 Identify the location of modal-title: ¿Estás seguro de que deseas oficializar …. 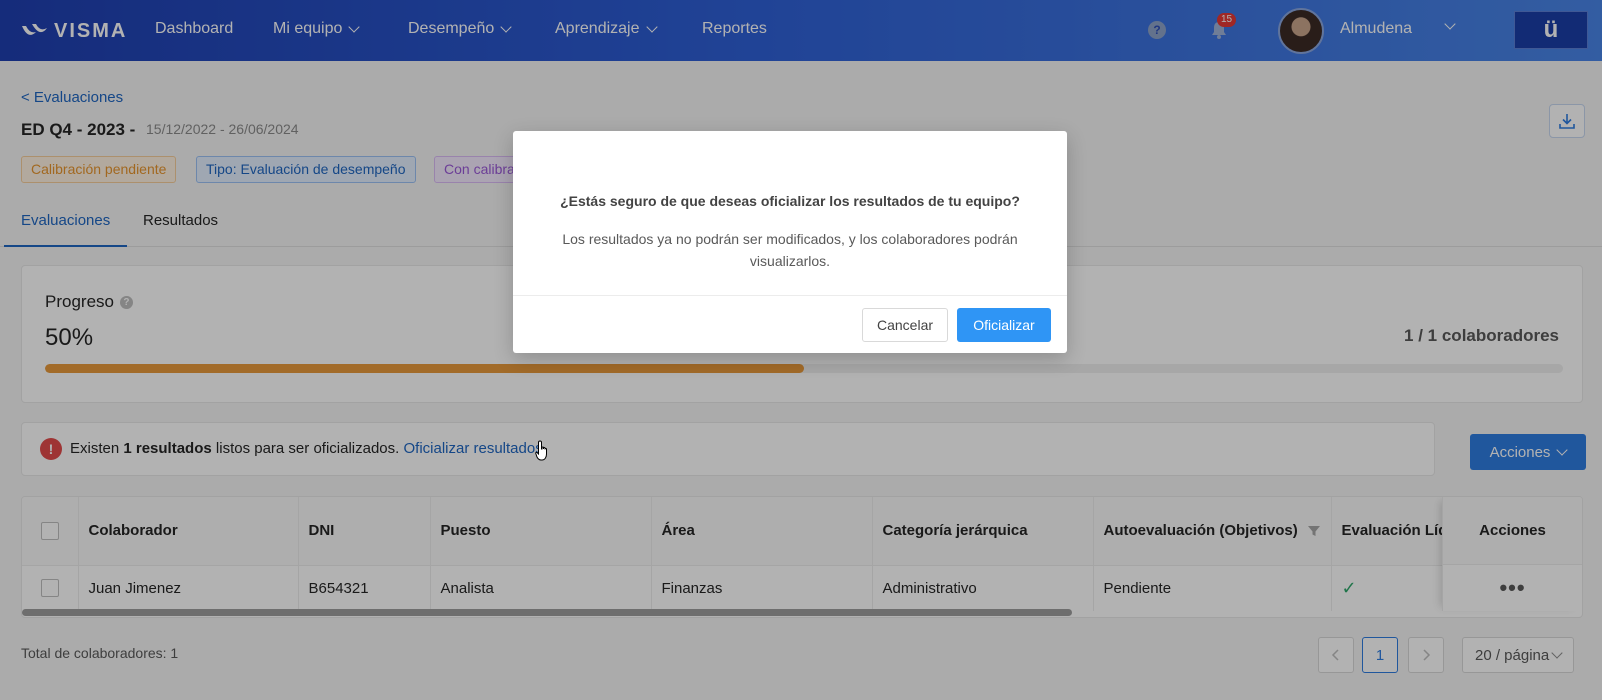
(790, 201).